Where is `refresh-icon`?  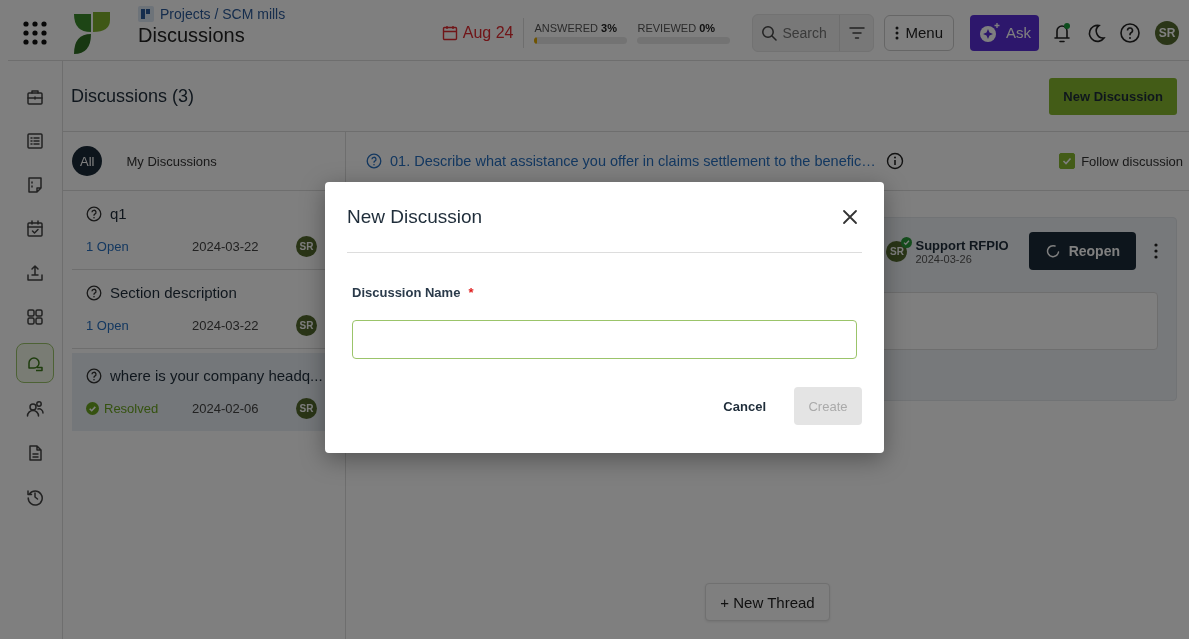 refresh-icon is located at coordinates (1052, 251).